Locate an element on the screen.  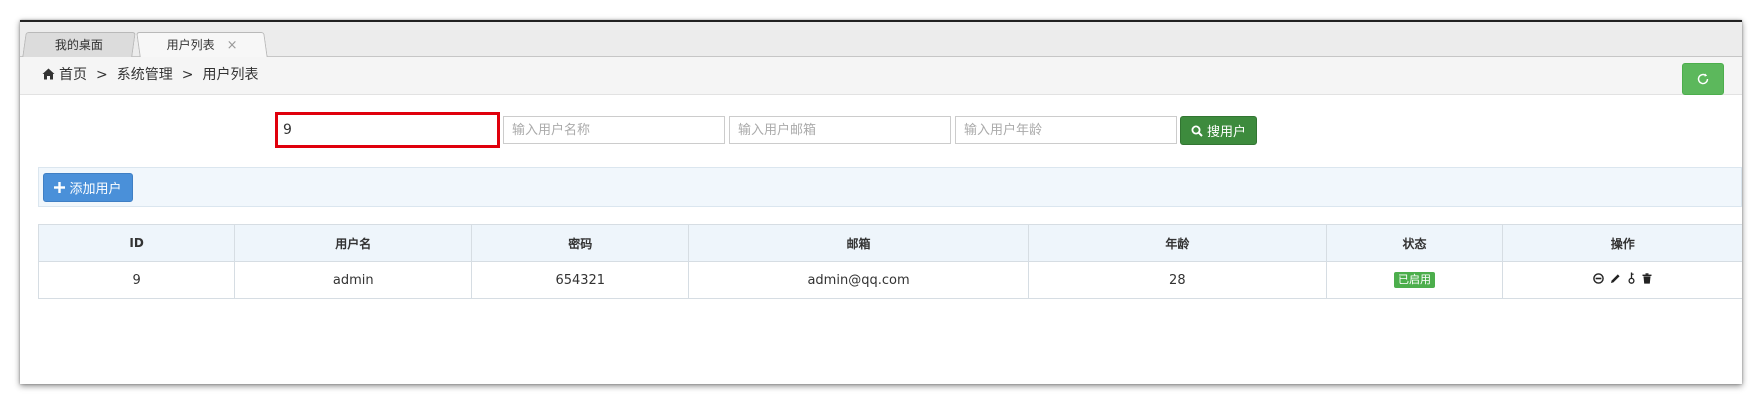
pencil-icon is located at coordinates (1615, 278).